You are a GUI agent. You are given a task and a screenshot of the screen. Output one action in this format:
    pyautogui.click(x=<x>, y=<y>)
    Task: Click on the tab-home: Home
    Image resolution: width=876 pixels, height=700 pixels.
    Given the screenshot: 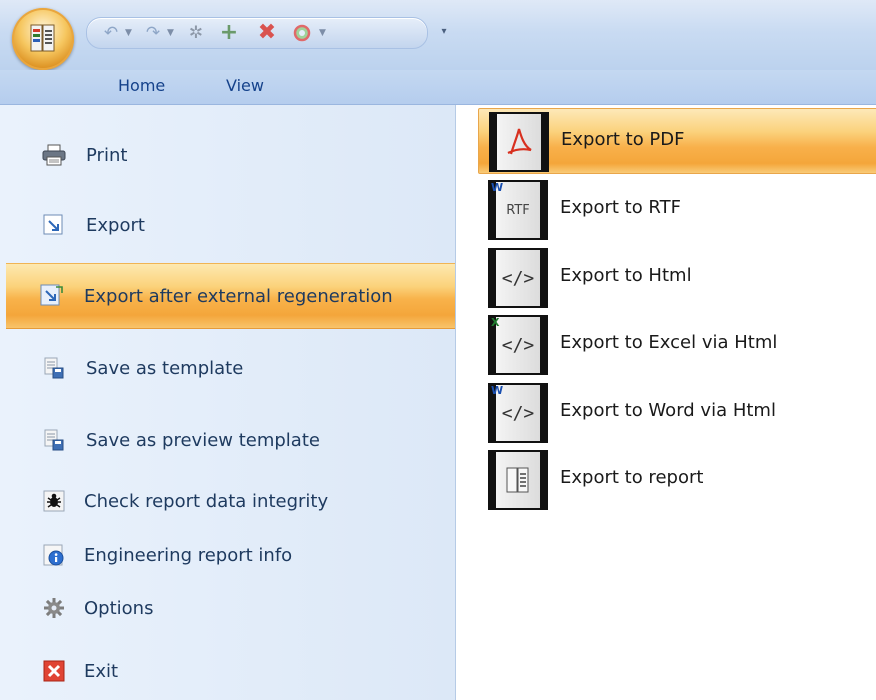 What is the action you would take?
    pyautogui.click(x=141, y=86)
    